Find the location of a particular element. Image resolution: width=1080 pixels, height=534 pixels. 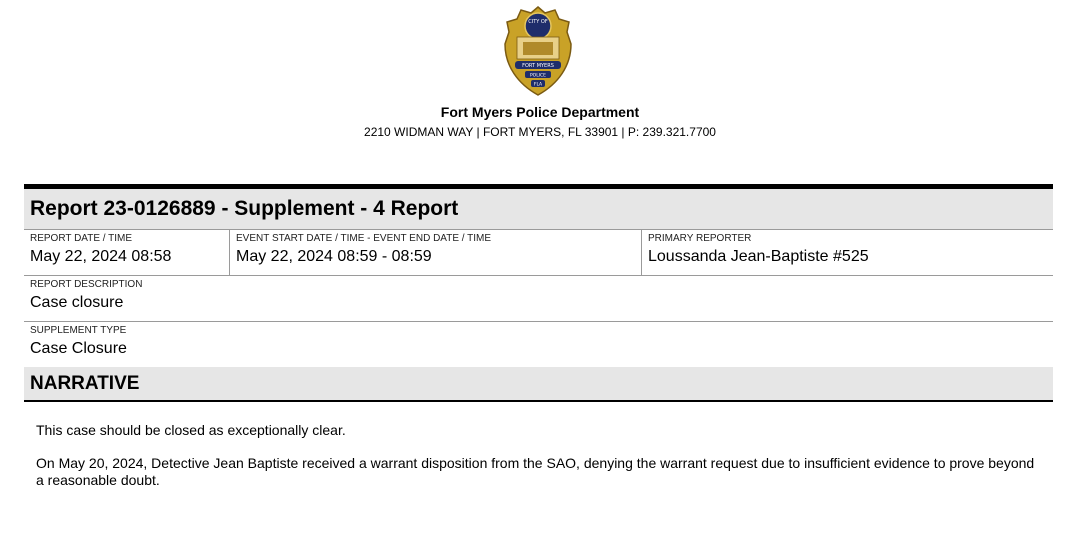

primary-reporter-value: Loussanda Jean-Baptiste #525 is located at coordinates (758, 256).